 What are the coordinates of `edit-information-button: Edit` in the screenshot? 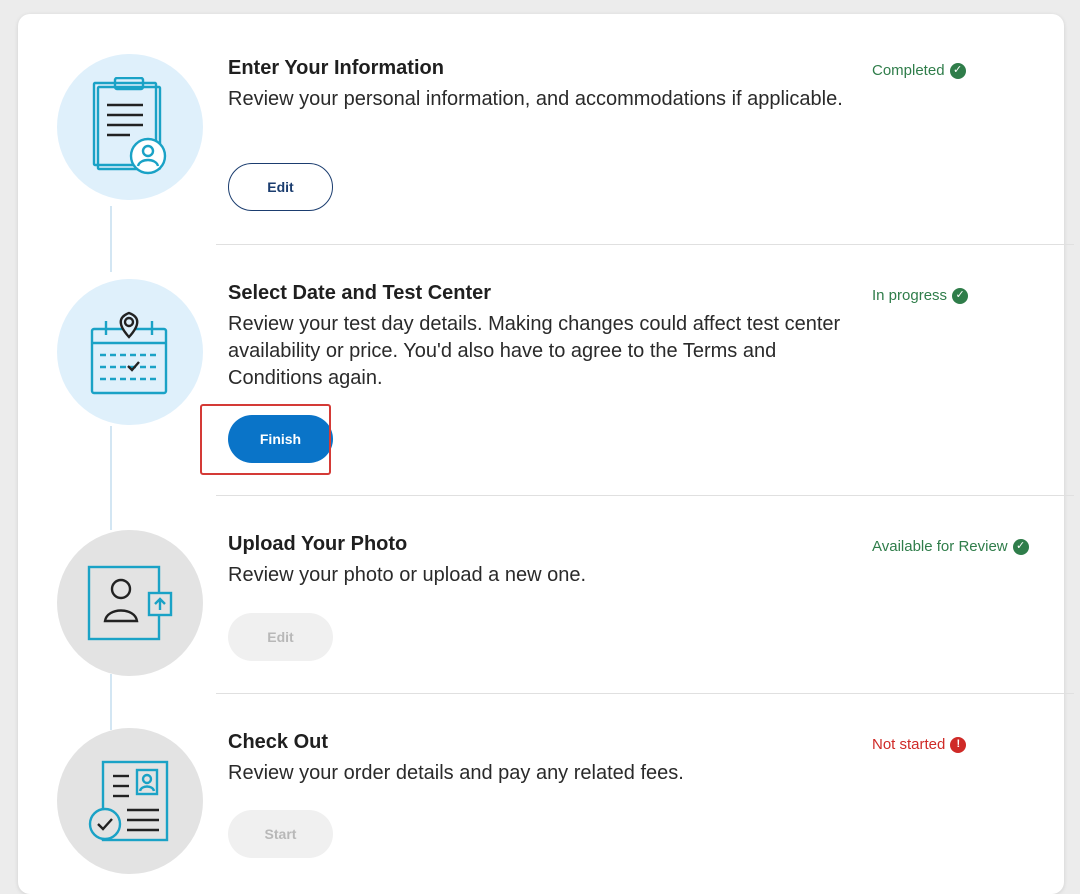 It's located at (280, 187).